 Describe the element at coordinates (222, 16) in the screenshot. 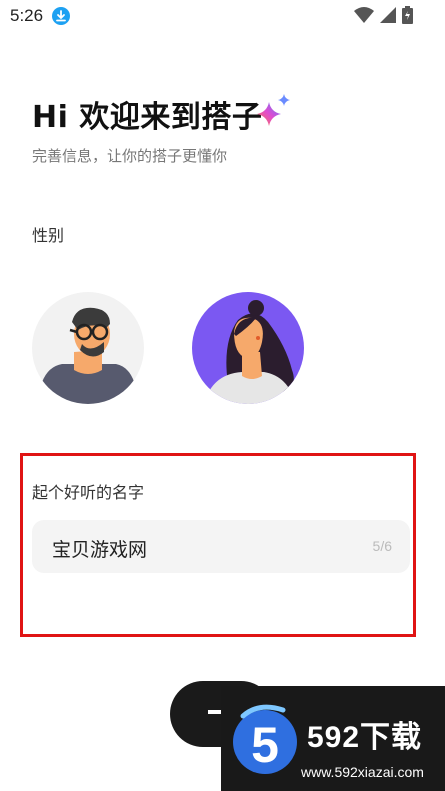

I see `status-bar: 5:26` at that location.